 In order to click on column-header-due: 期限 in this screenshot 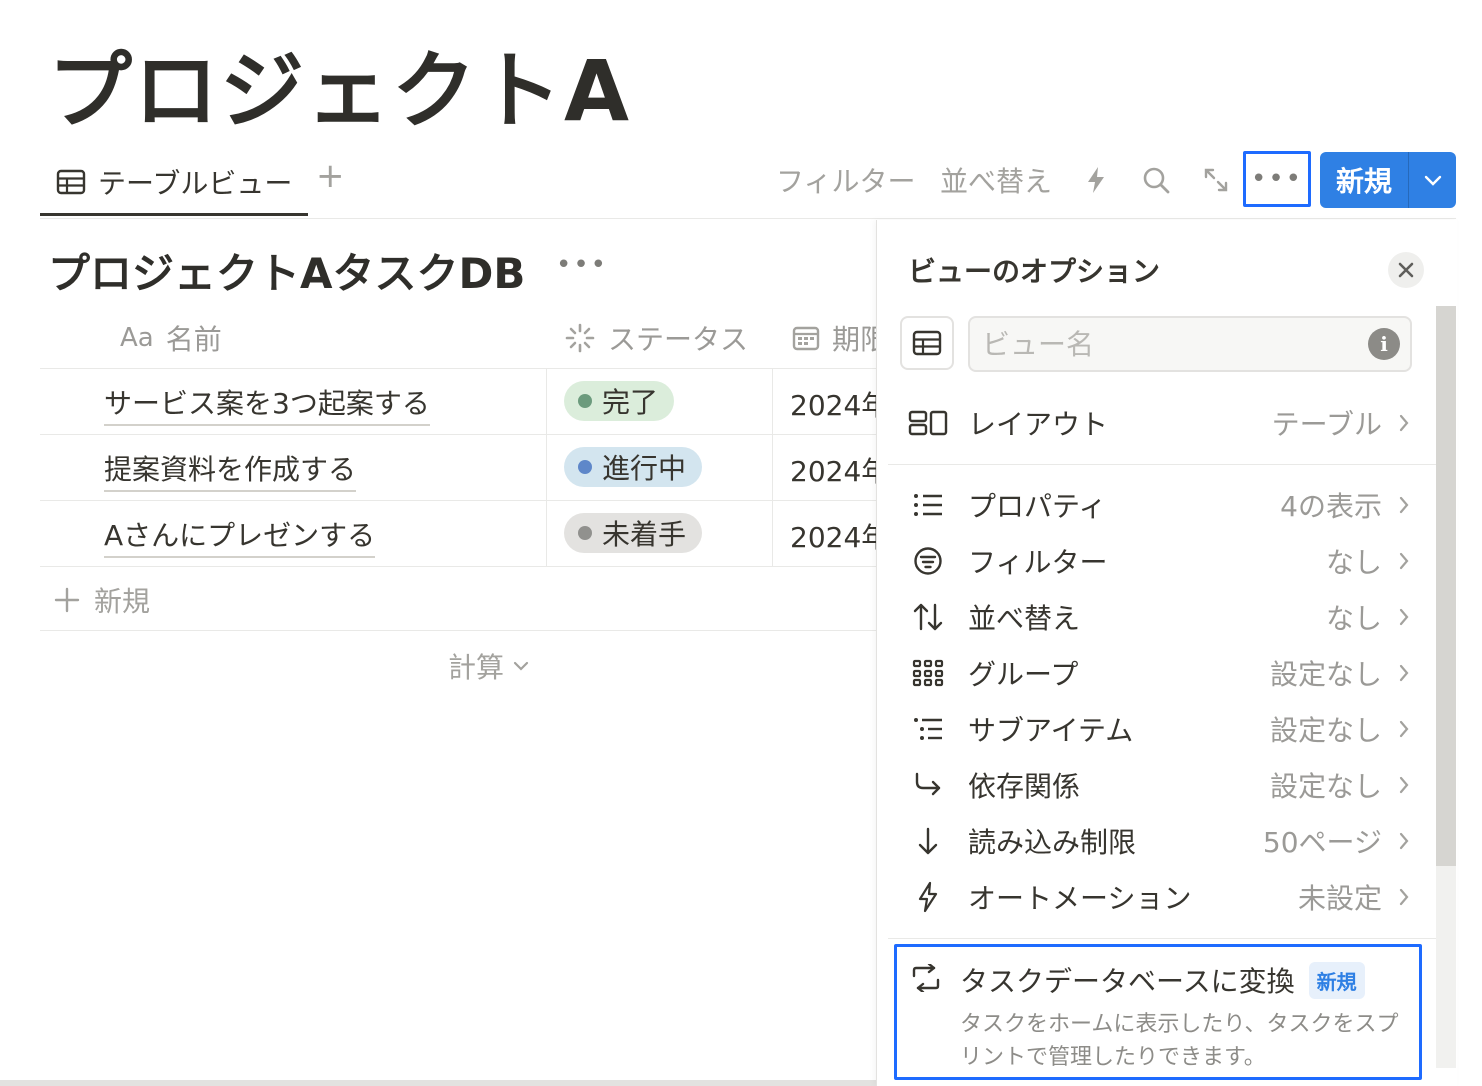, I will do `click(834, 338)`.